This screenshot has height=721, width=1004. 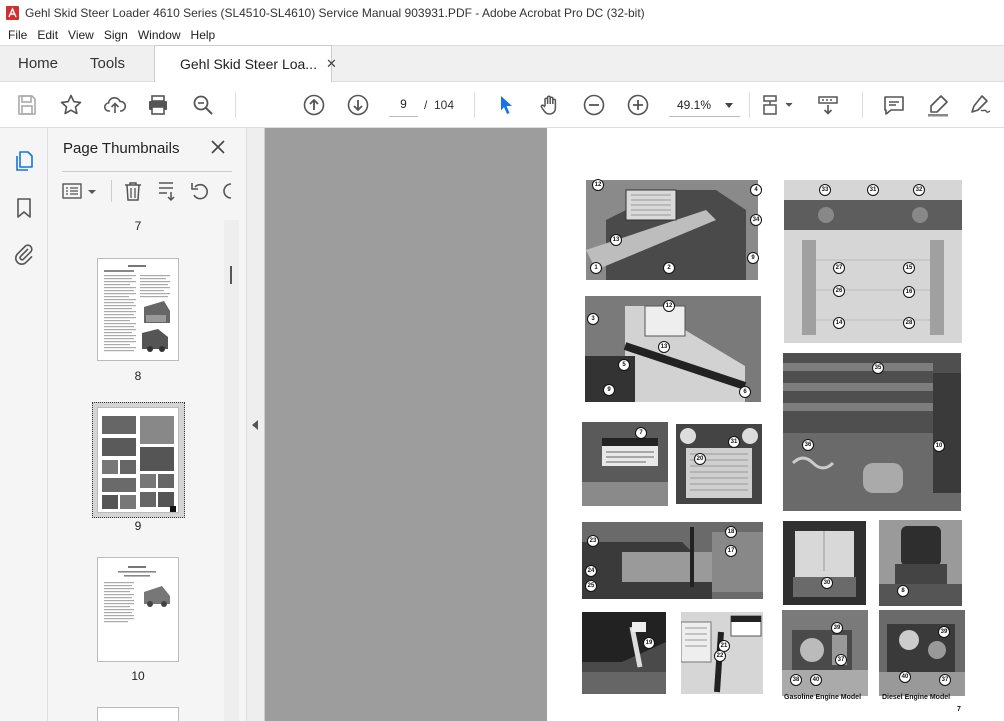 I want to click on menu-view: View, so click(x=81, y=35).